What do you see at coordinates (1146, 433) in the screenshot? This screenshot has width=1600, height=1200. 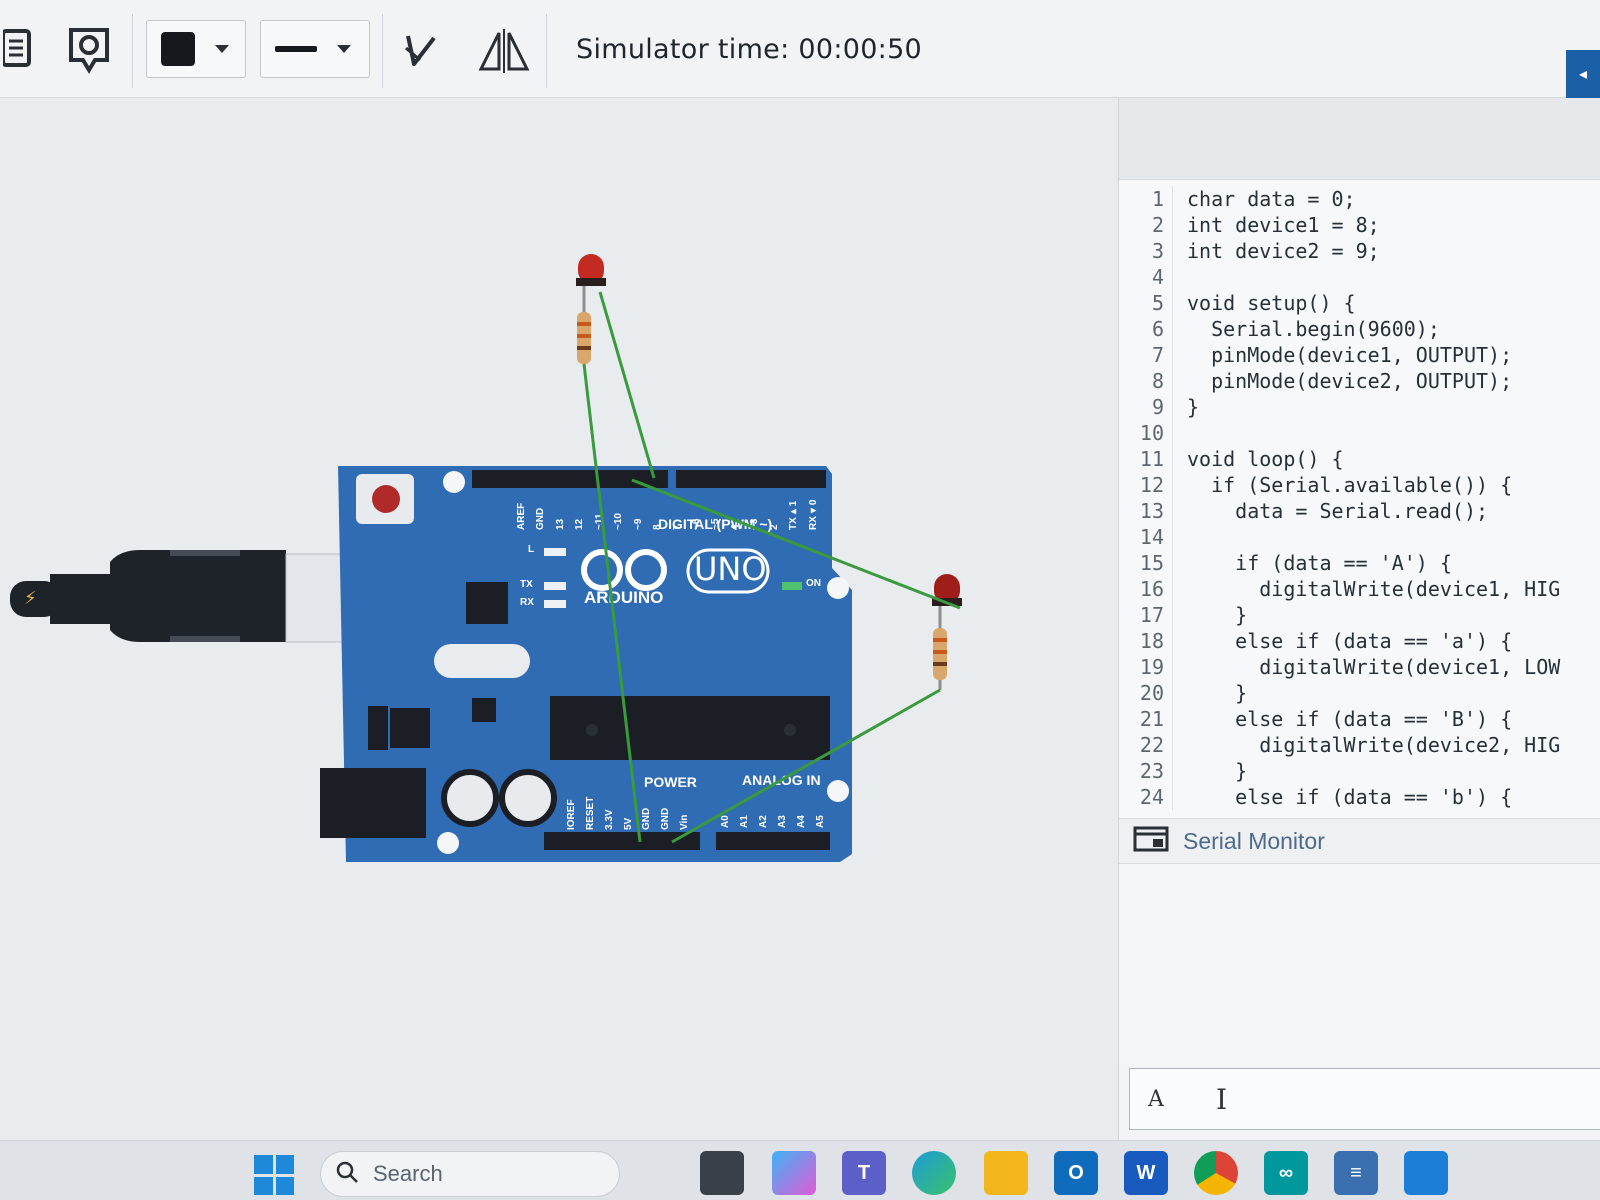 I see `line-number: 10` at bounding box center [1146, 433].